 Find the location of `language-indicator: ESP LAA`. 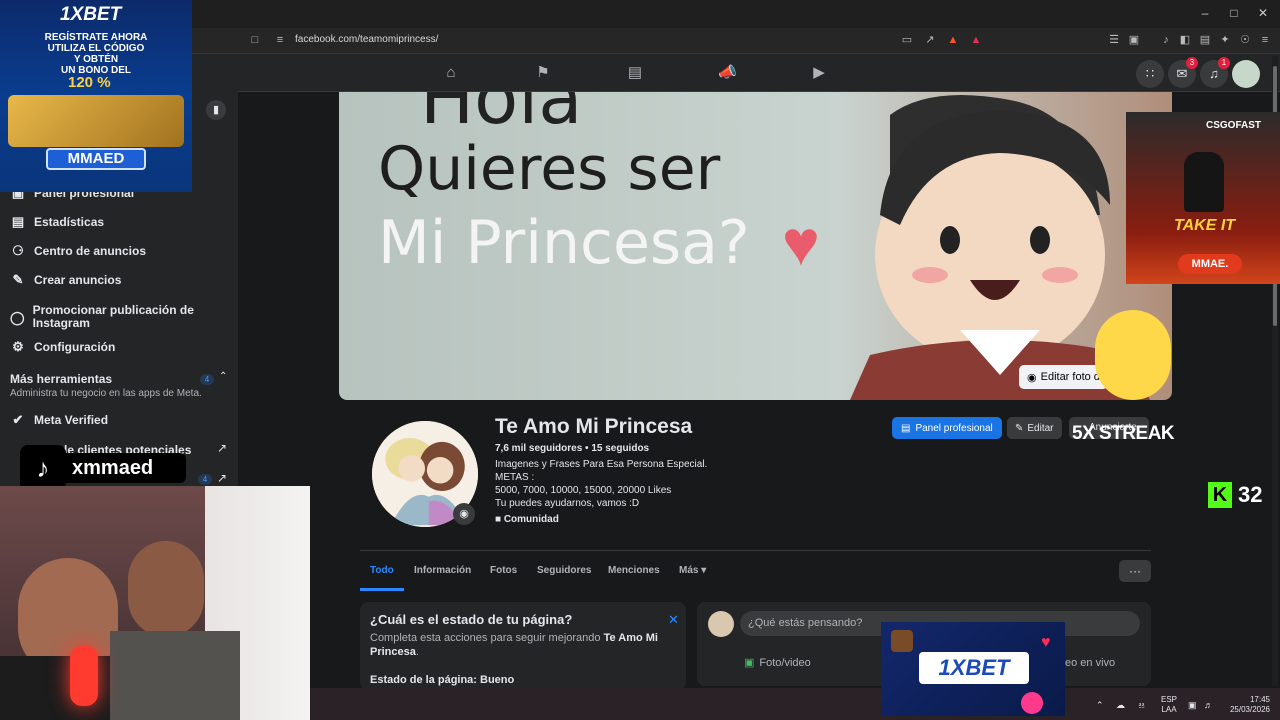

language-indicator: ESP LAA is located at coordinates (1169, 705).